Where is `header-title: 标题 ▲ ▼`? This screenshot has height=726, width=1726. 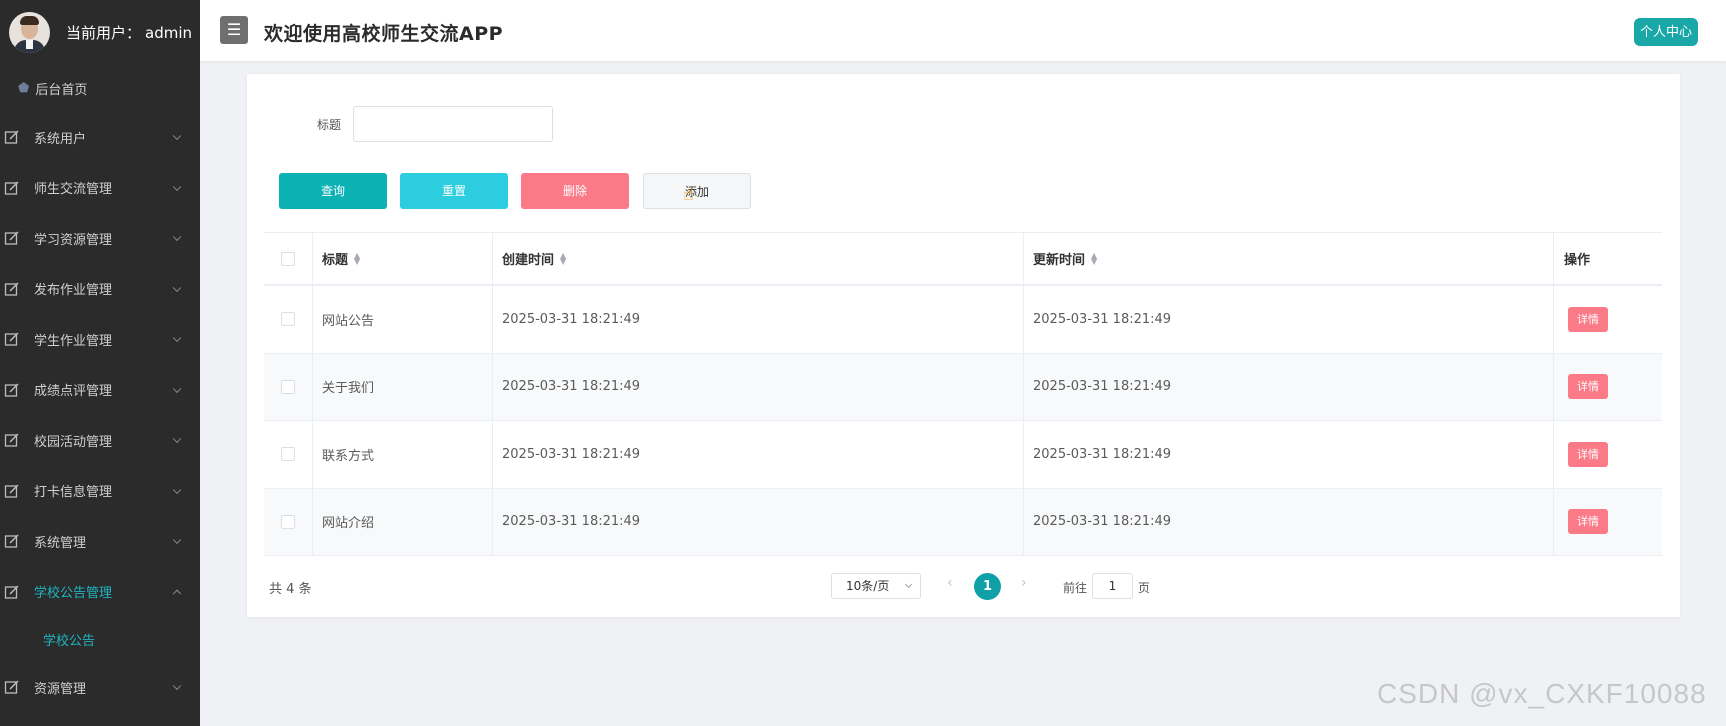 header-title: 标题 ▲ ▼ is located at coordinates (403, 258).